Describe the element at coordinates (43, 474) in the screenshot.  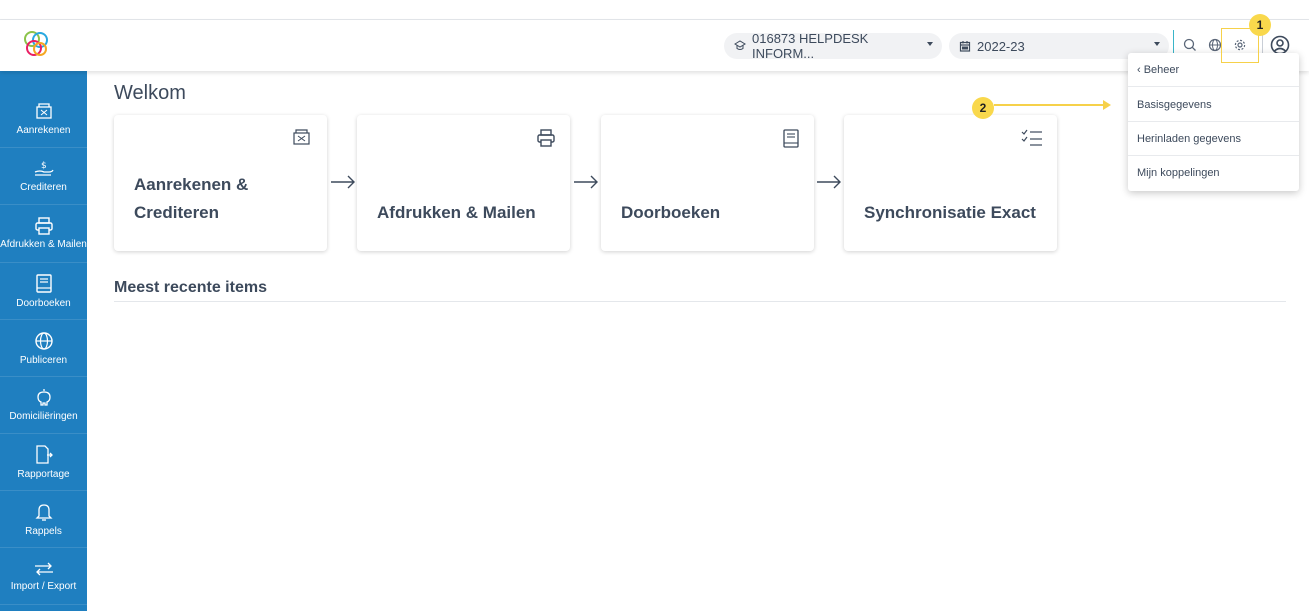
I see `sidebar-item-label: Rapportage` at that location.